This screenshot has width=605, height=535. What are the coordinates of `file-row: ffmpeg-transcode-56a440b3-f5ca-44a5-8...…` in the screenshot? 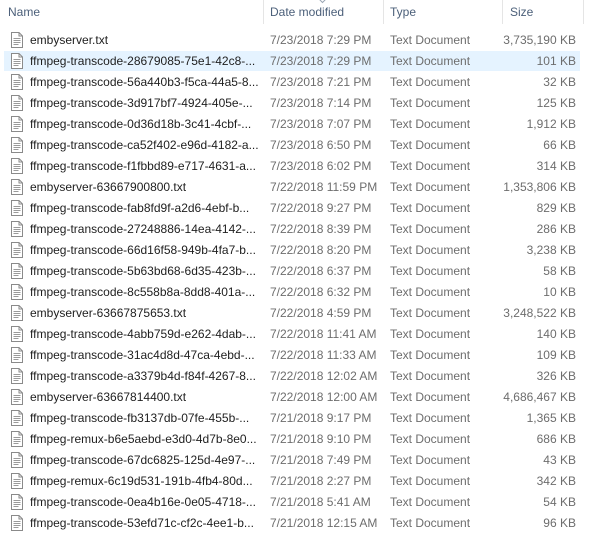 It's located at (302, 82).